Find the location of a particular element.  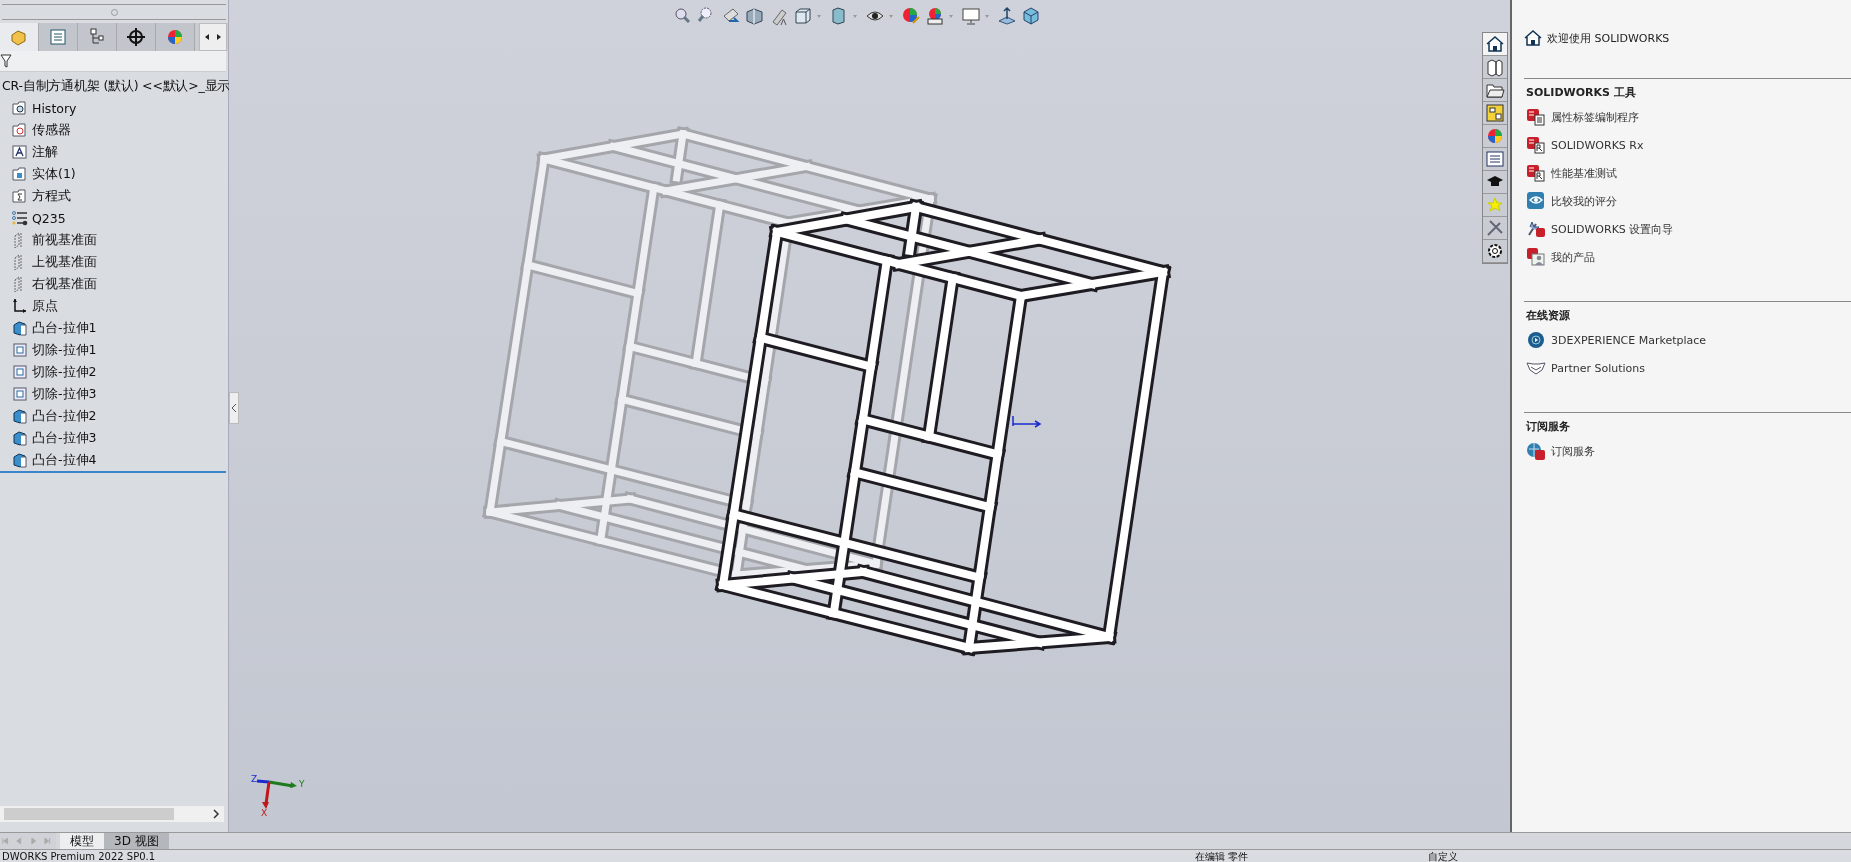

panel-tab is located at coordinates (136, 37).